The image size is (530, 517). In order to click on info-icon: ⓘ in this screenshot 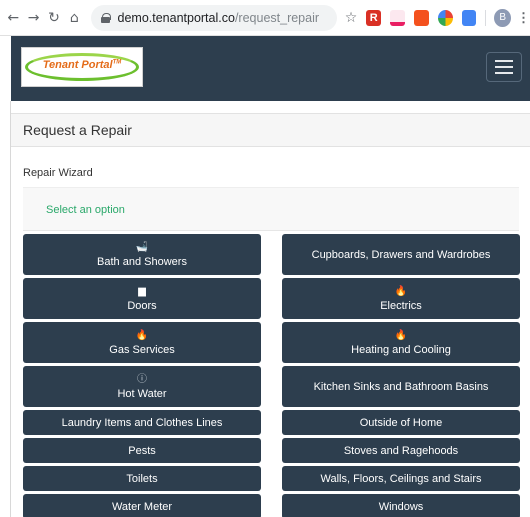, I will do `click(142, 379)`.